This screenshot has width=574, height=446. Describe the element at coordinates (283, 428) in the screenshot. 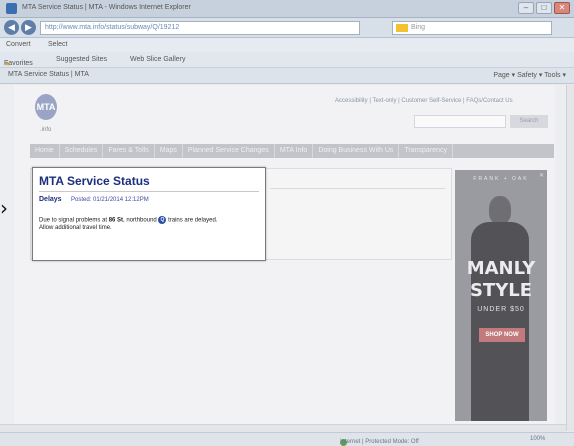

I see `horizontal-scrollbar` at that location.